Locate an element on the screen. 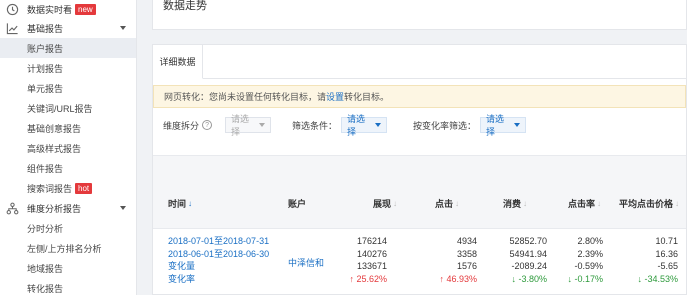 The width and height of the screenshot is (687, 295). sidebar-item-label: 地域报告 is located at coordinates (45, 268).